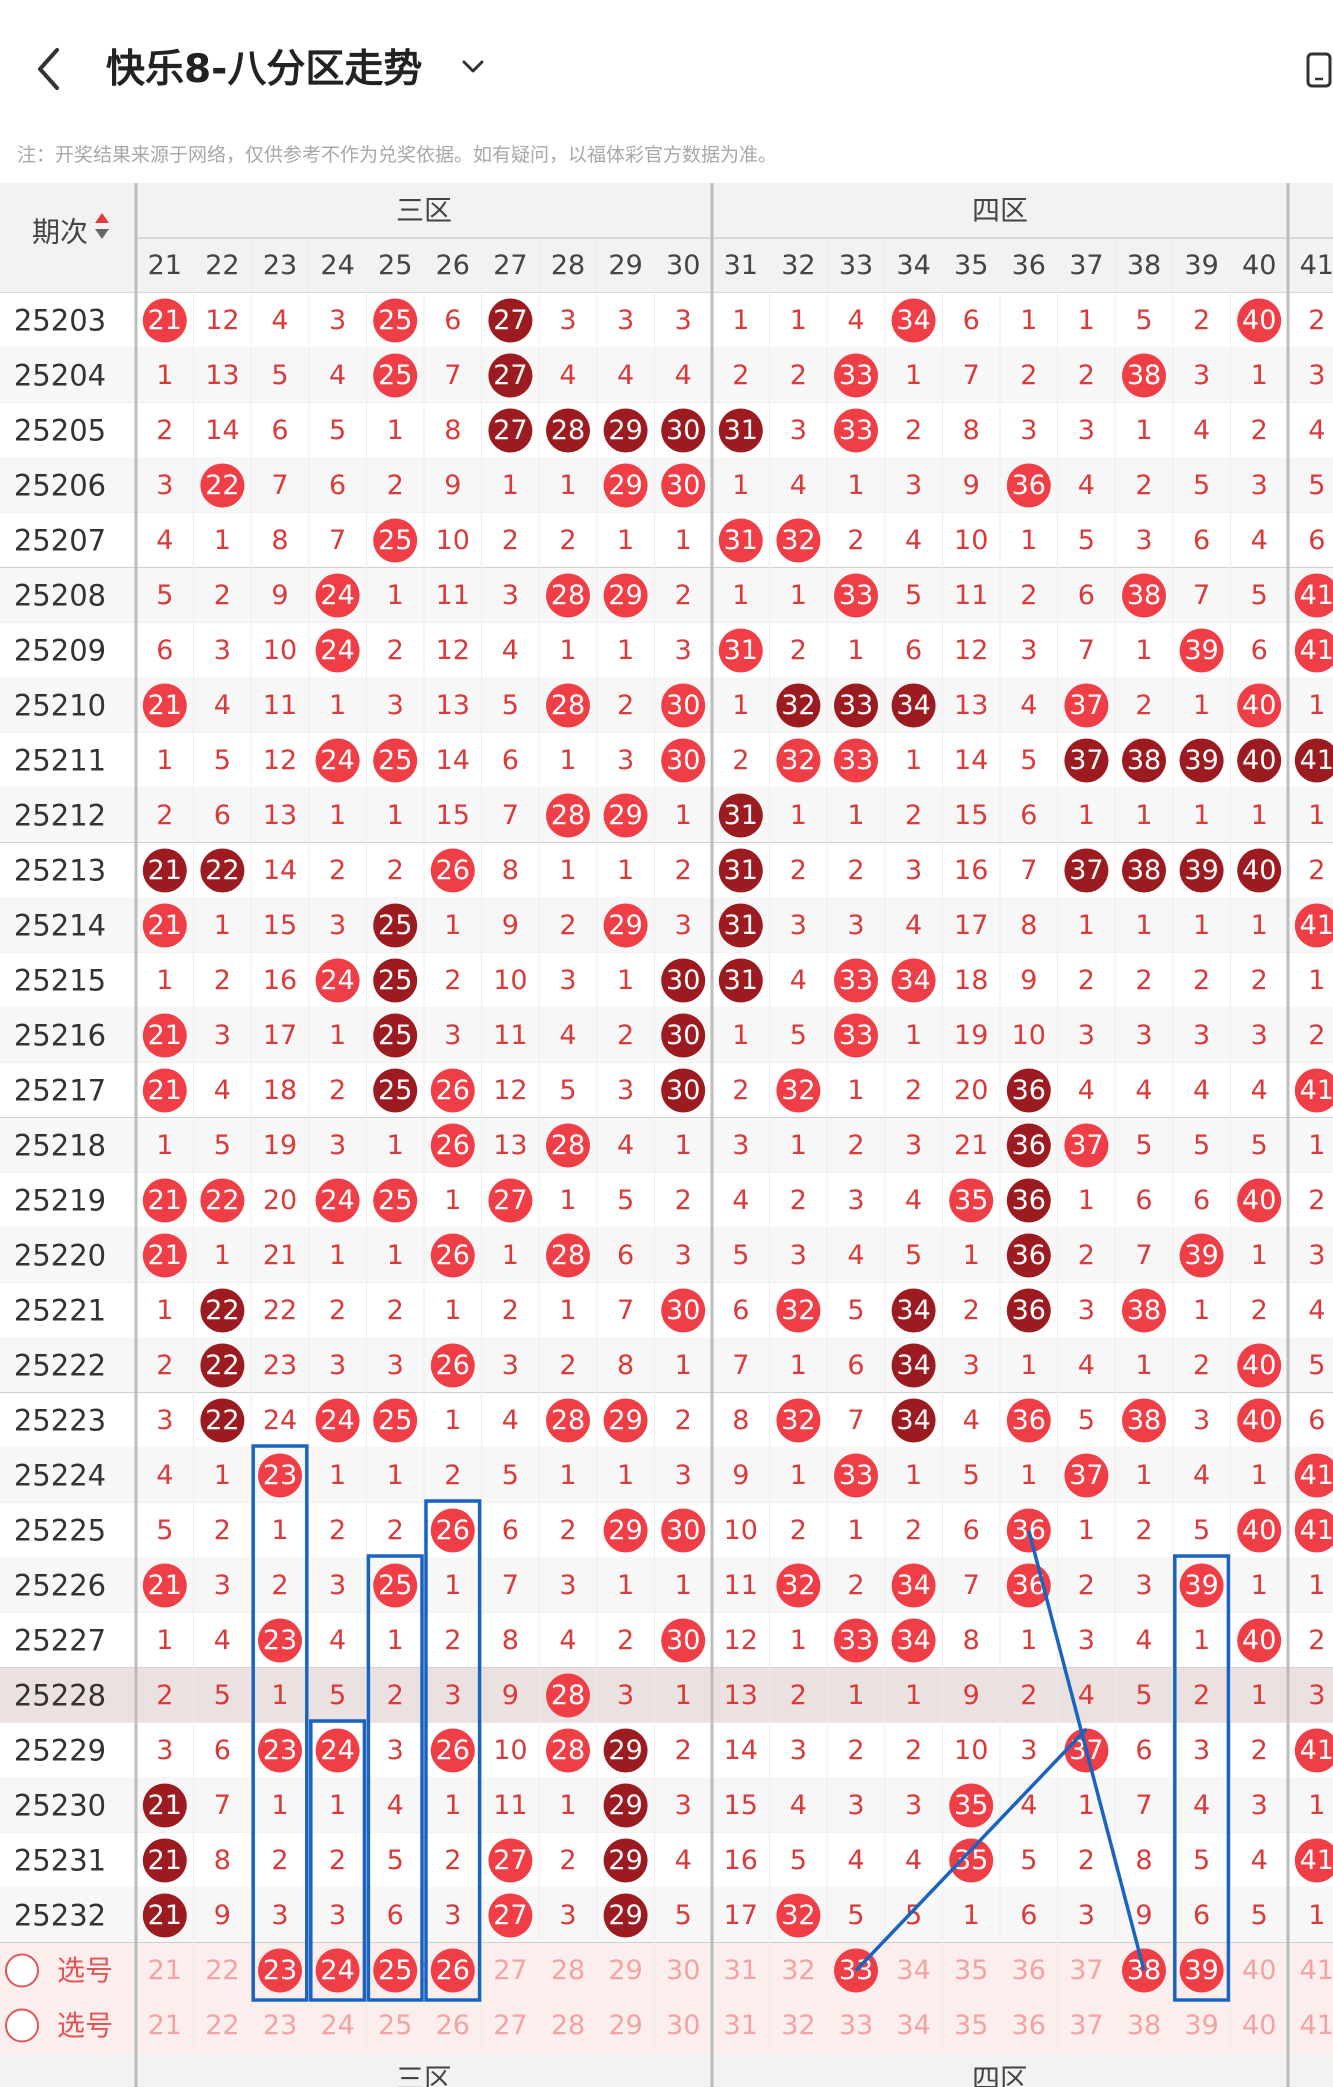 The width and height of the screenshot is (1333, 2087). I want to click on miss-count: 16, so click(280, 980).